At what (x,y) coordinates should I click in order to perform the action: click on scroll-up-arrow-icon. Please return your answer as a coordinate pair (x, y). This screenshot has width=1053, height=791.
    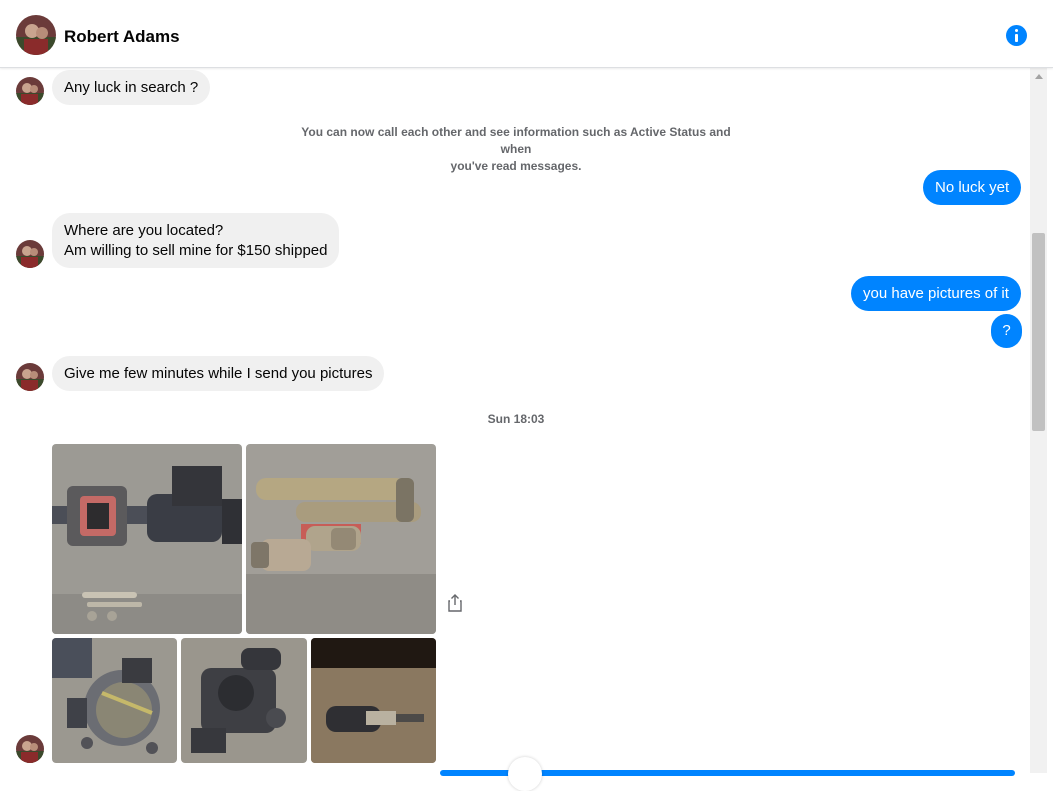
    Looking at the image, I should click on (1039, 76).